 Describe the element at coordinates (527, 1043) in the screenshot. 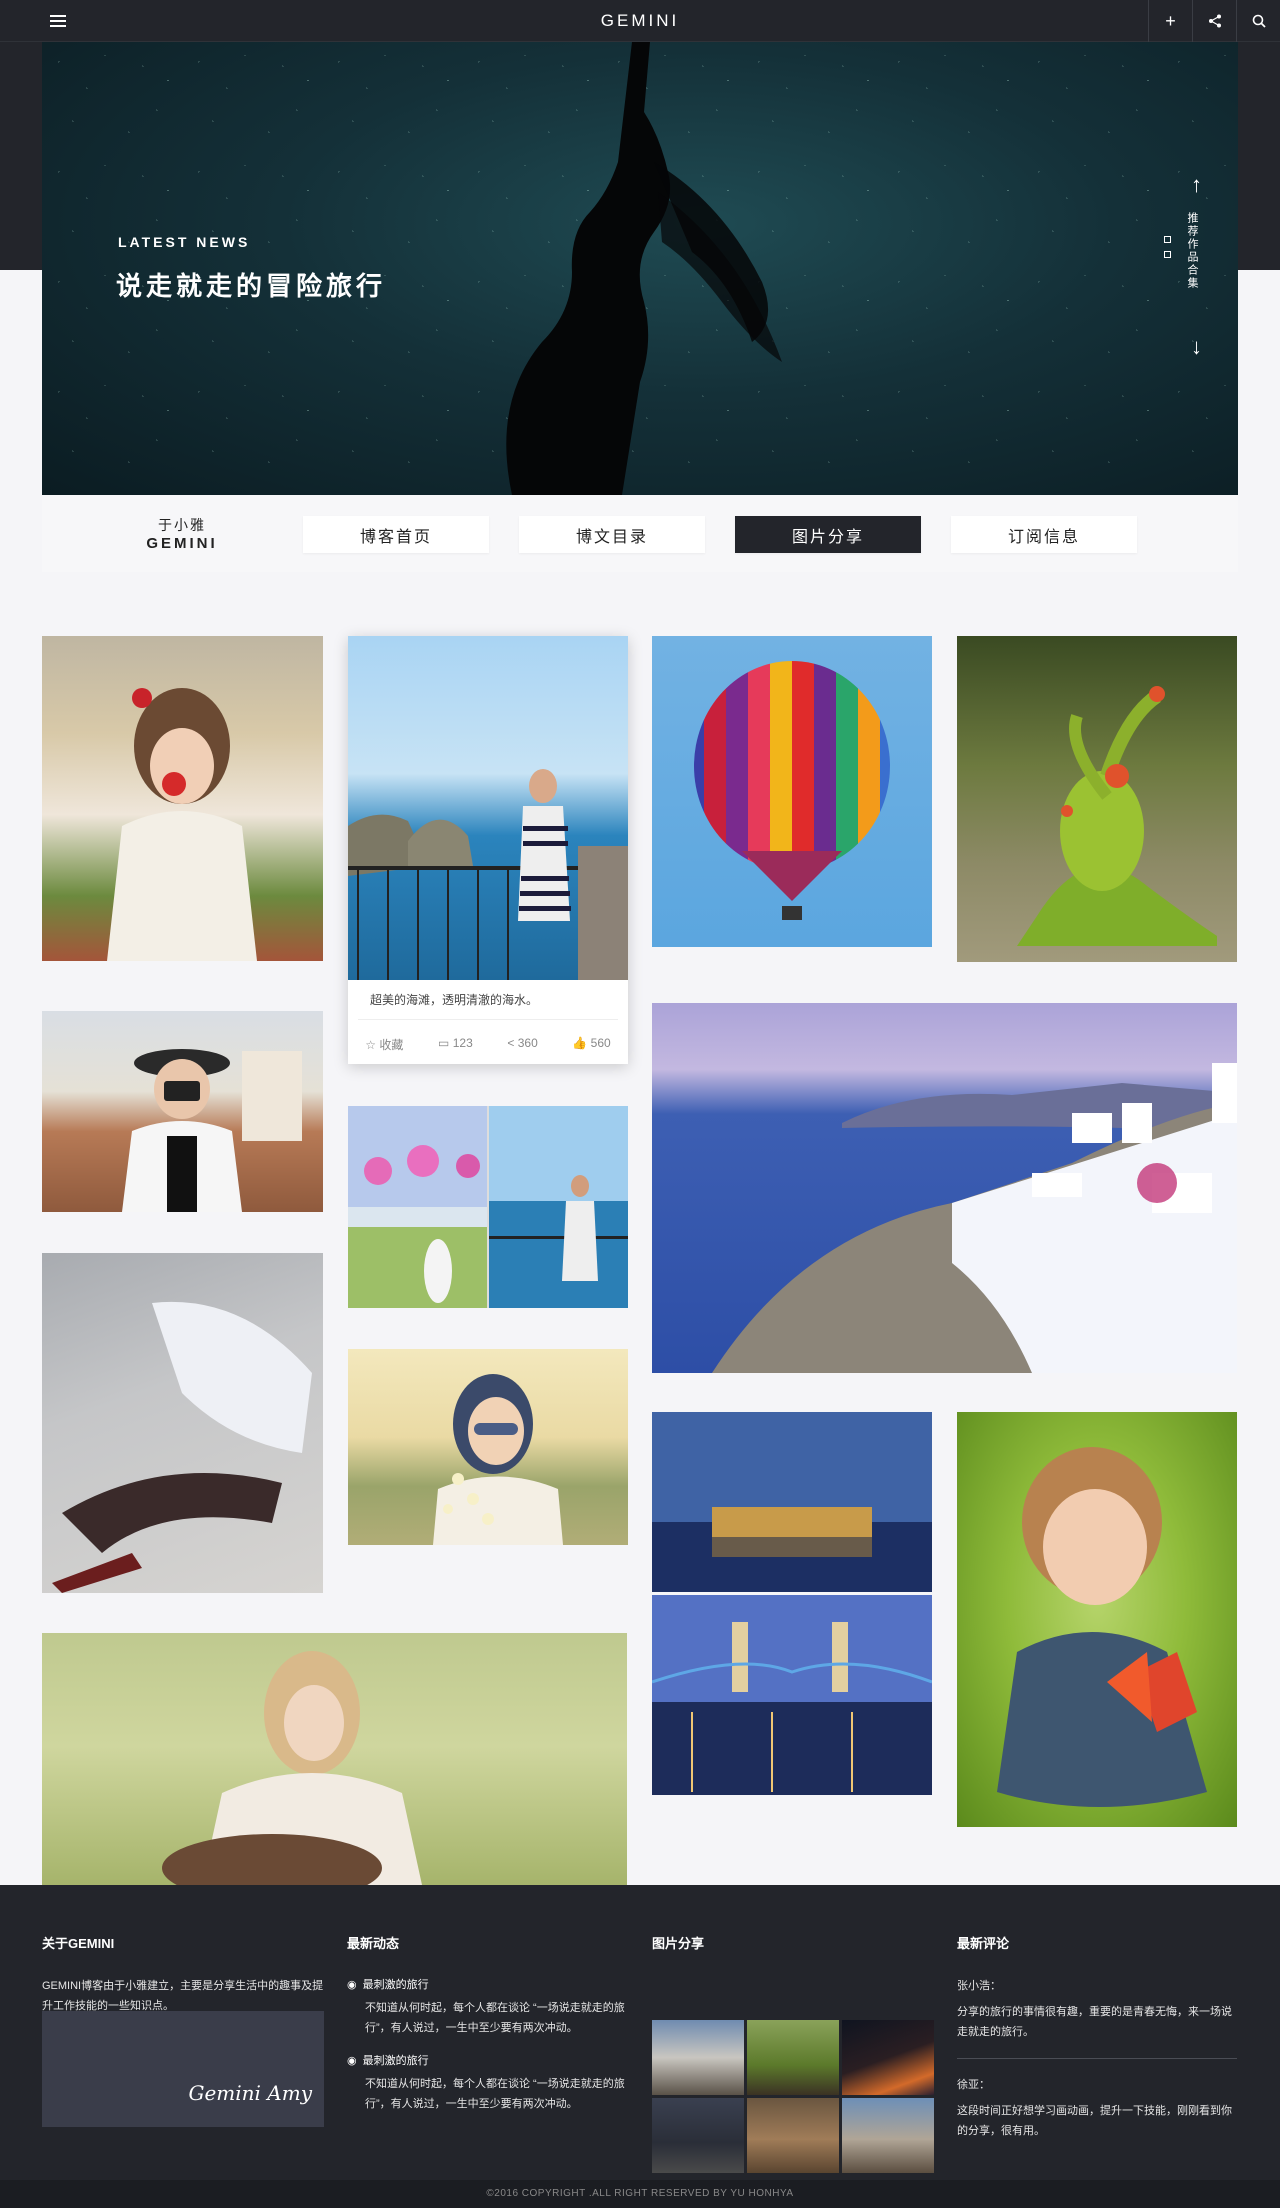

I see `share-count: 360` at that location.